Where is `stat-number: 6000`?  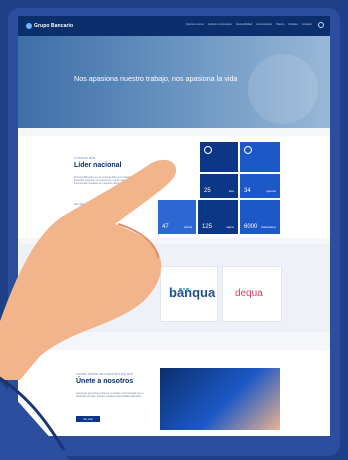
stat-number: 6000 is located at coordinates (251, 227).